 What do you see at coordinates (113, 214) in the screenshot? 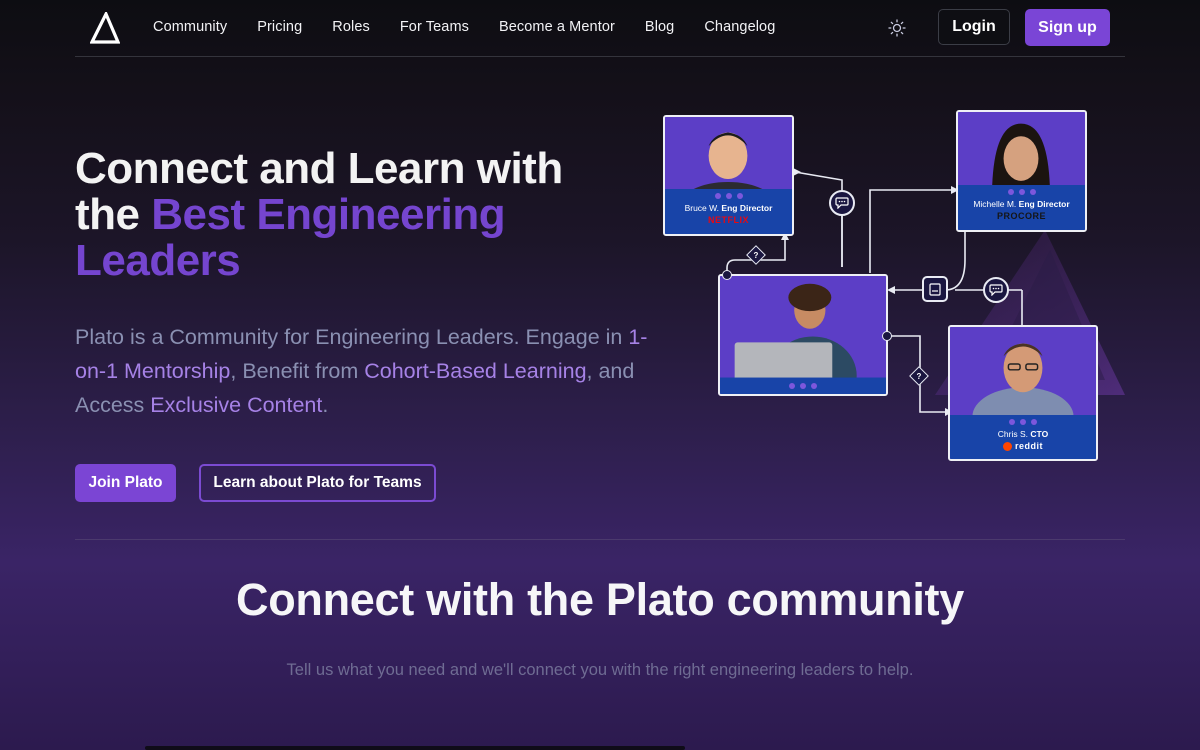
I see `hero-title-the: the` at bounding box center [113, 214].